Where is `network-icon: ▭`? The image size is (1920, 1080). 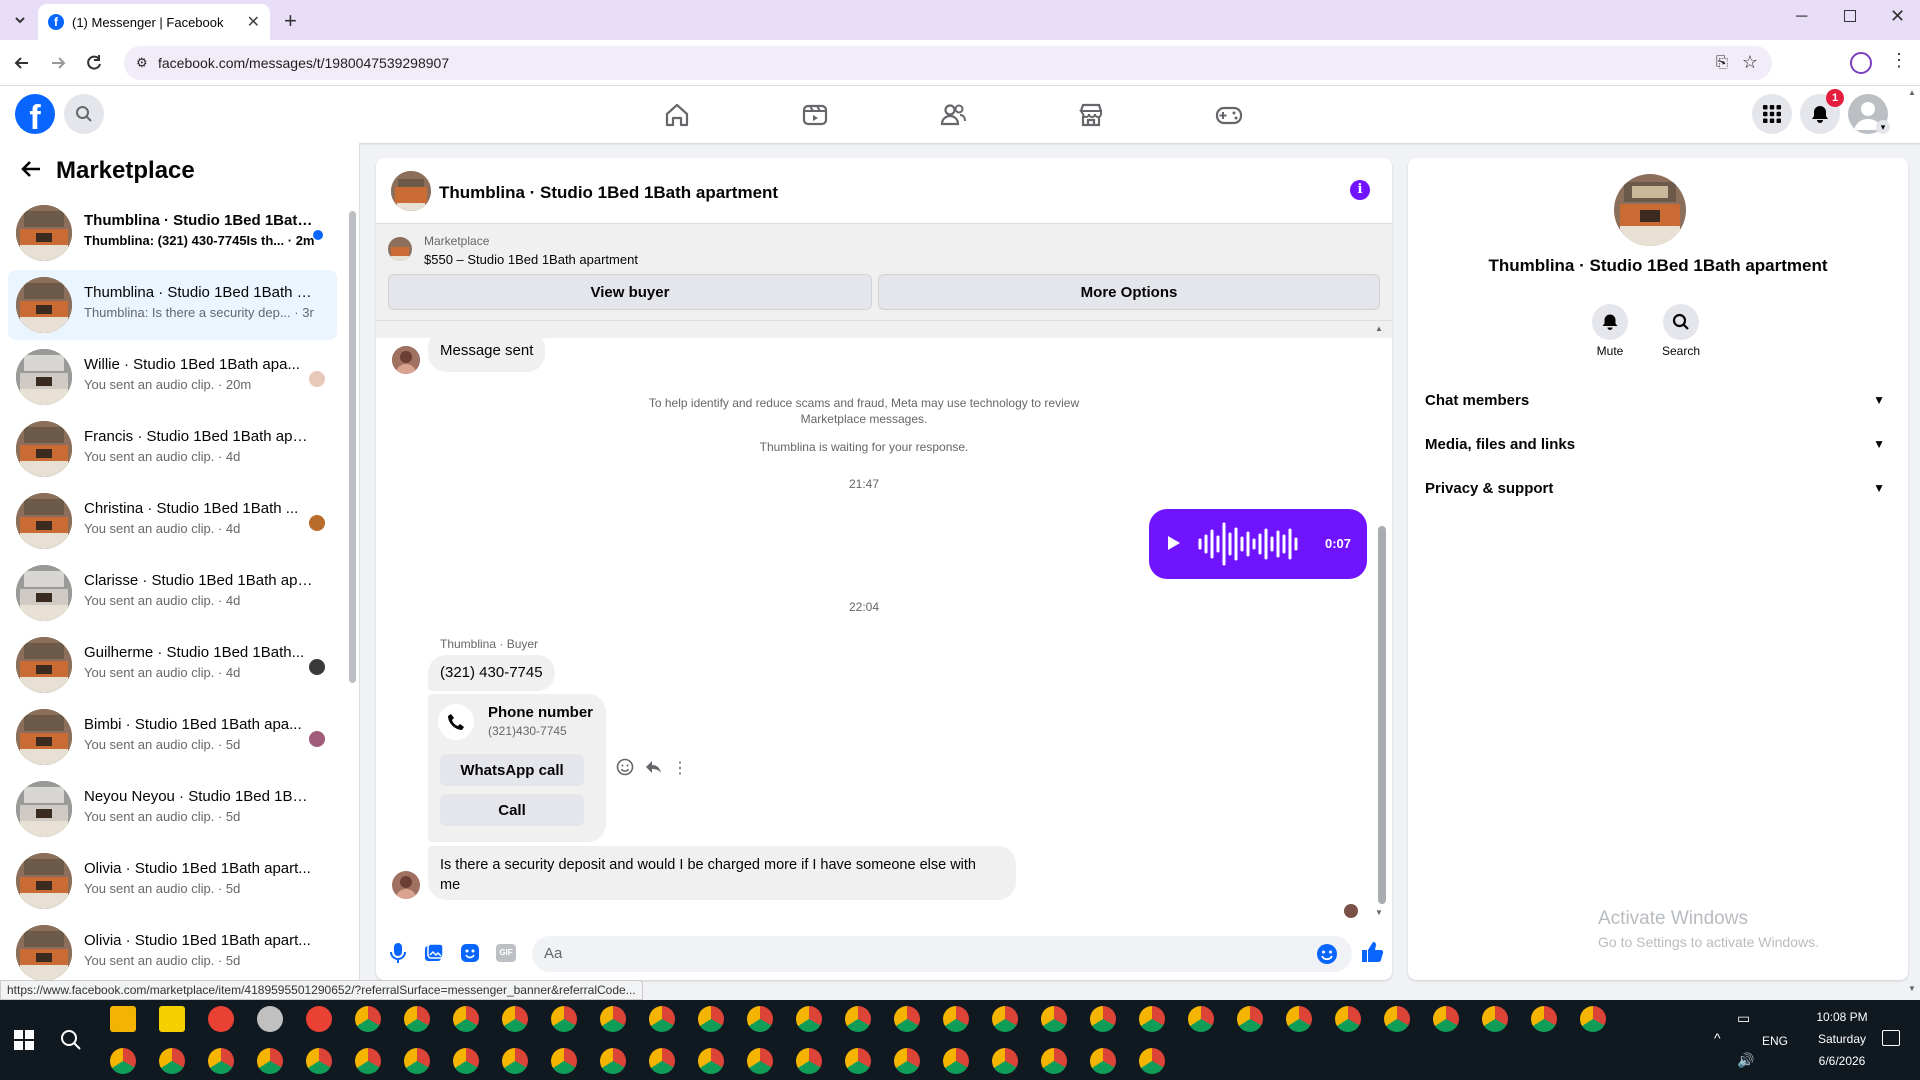
network-icon: ▭ is located at coordinates (1743, 1018).